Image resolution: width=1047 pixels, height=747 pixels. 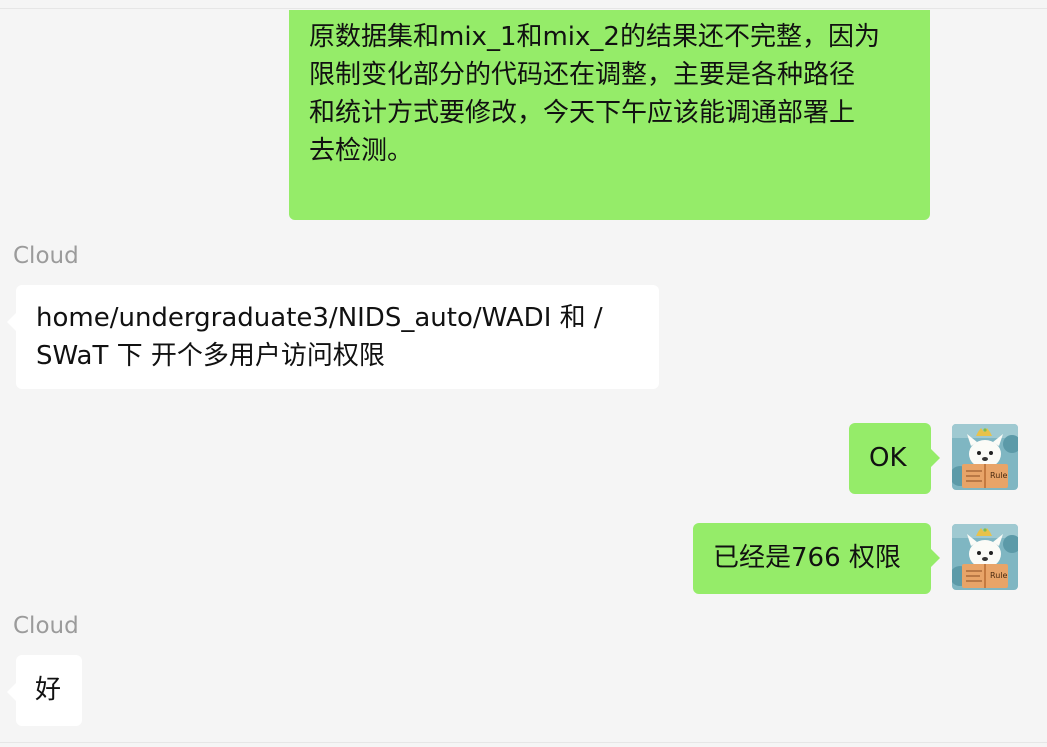 I want to click on message-line: 限制变化部分的代码还在调整，主要是各种路径, so click(x=582, y=75).